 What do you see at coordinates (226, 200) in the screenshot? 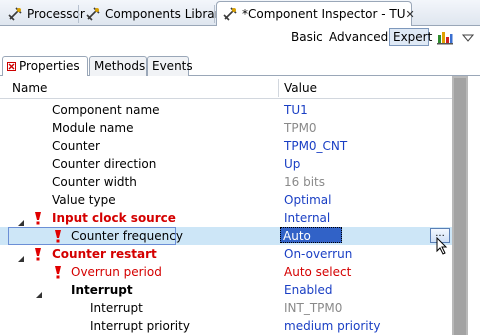
I see `table-row: Value type Optimal` at bounding box center [226, 200].